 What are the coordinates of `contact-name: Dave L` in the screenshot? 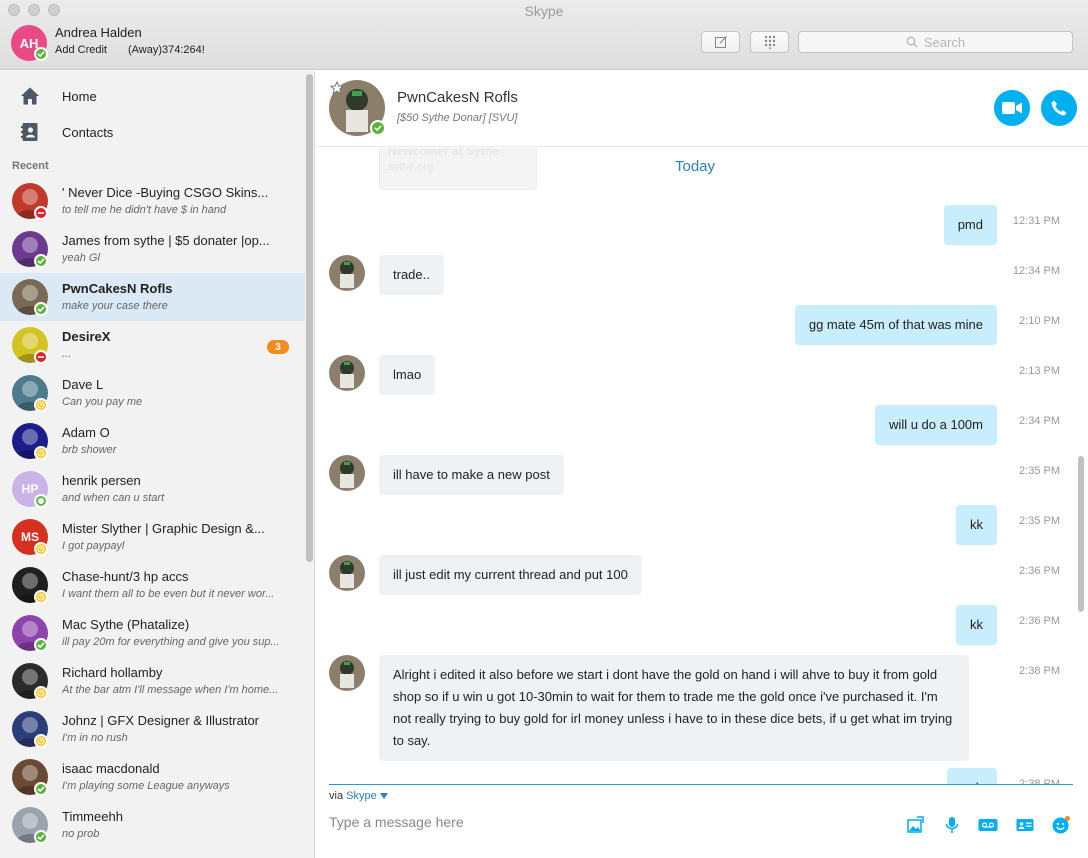 It's located at (83, 384).